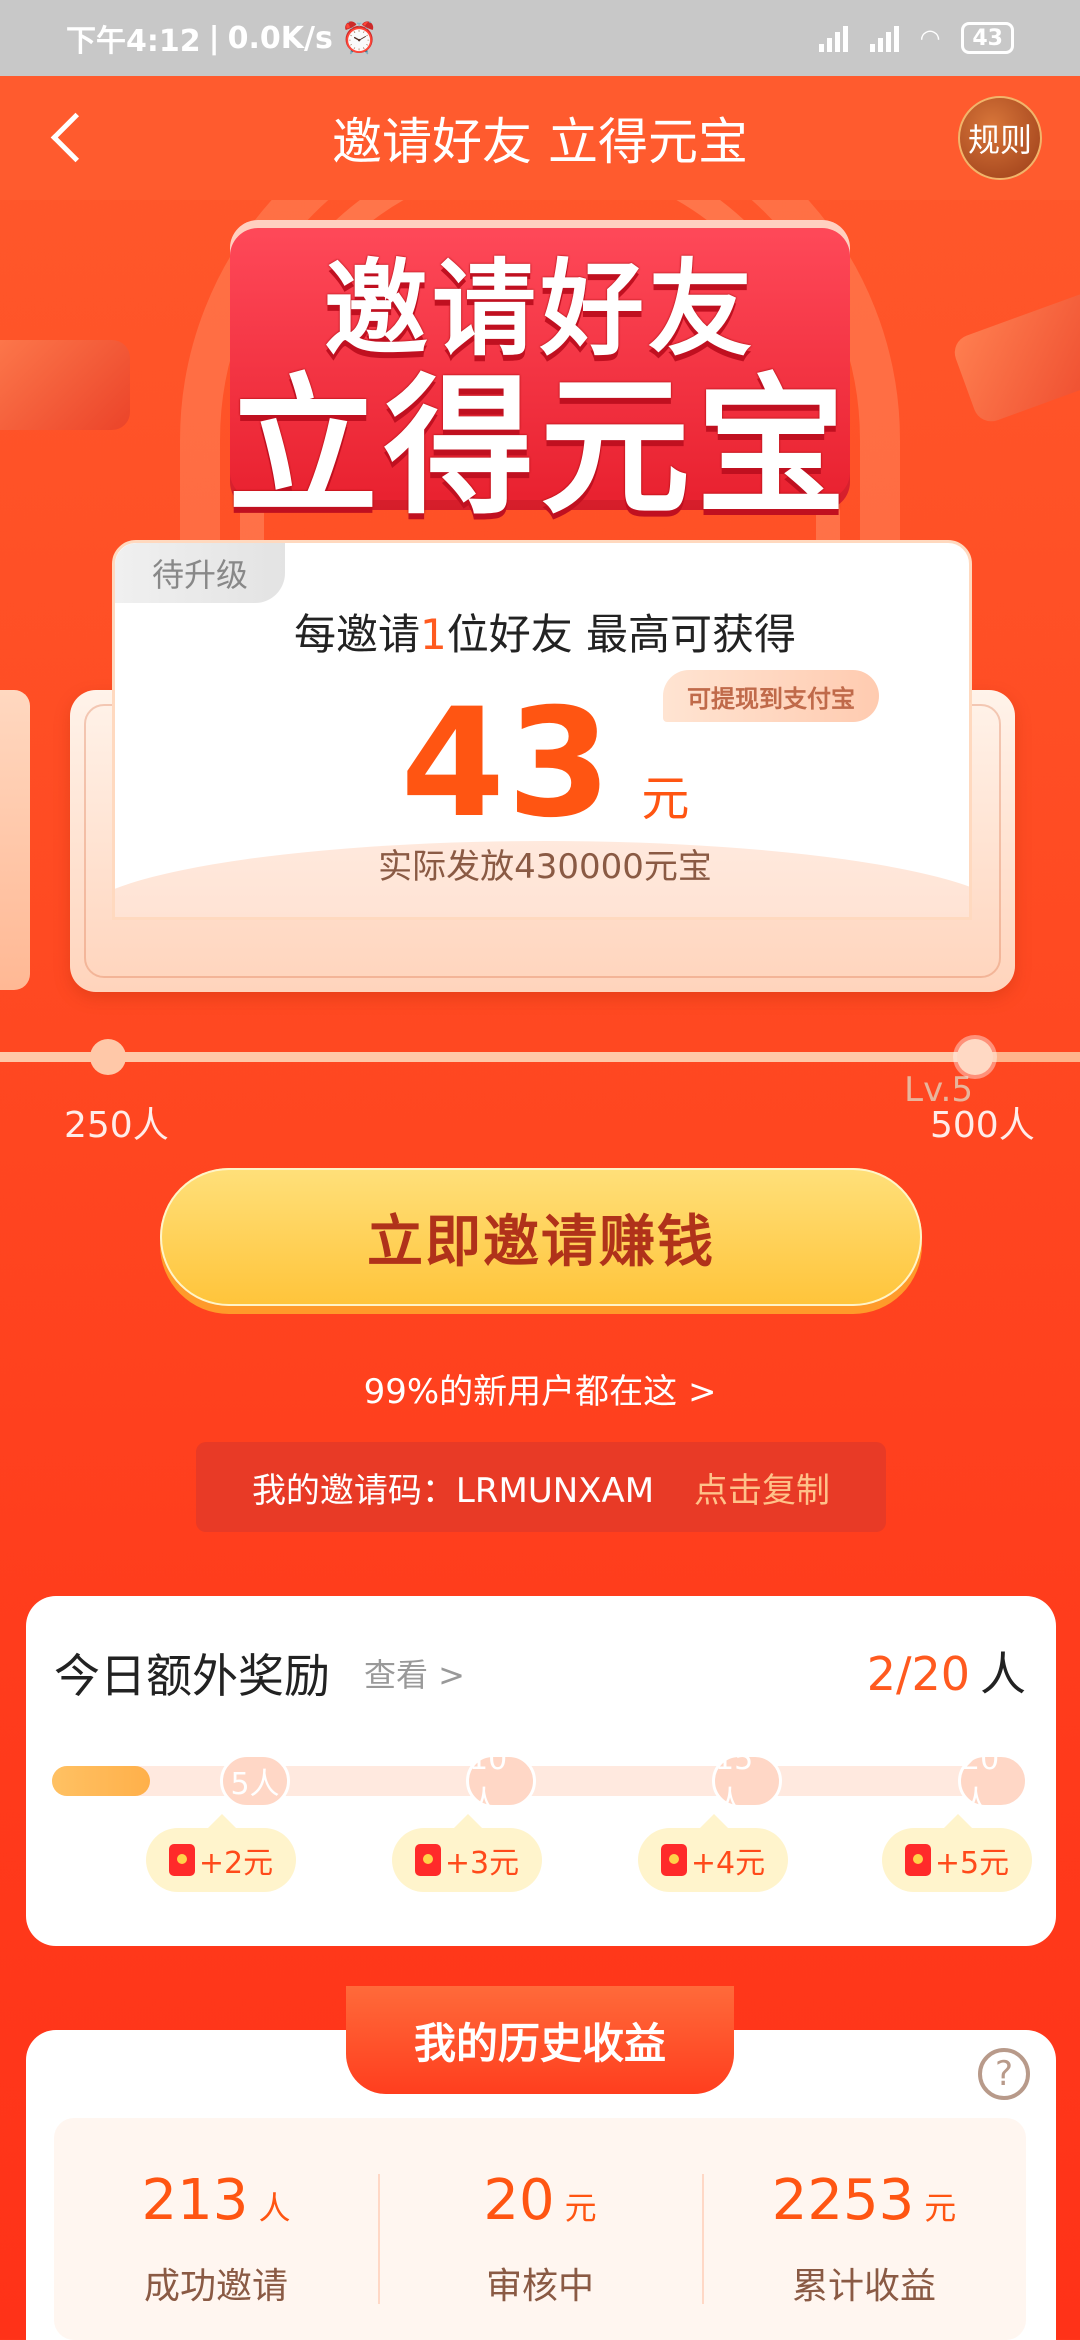 The image size is (1080, 2340). Describe the element at coordinates (545, 867) in the screenshot. I see `actual-issue-text: 实际发放430000元宝` at that location.